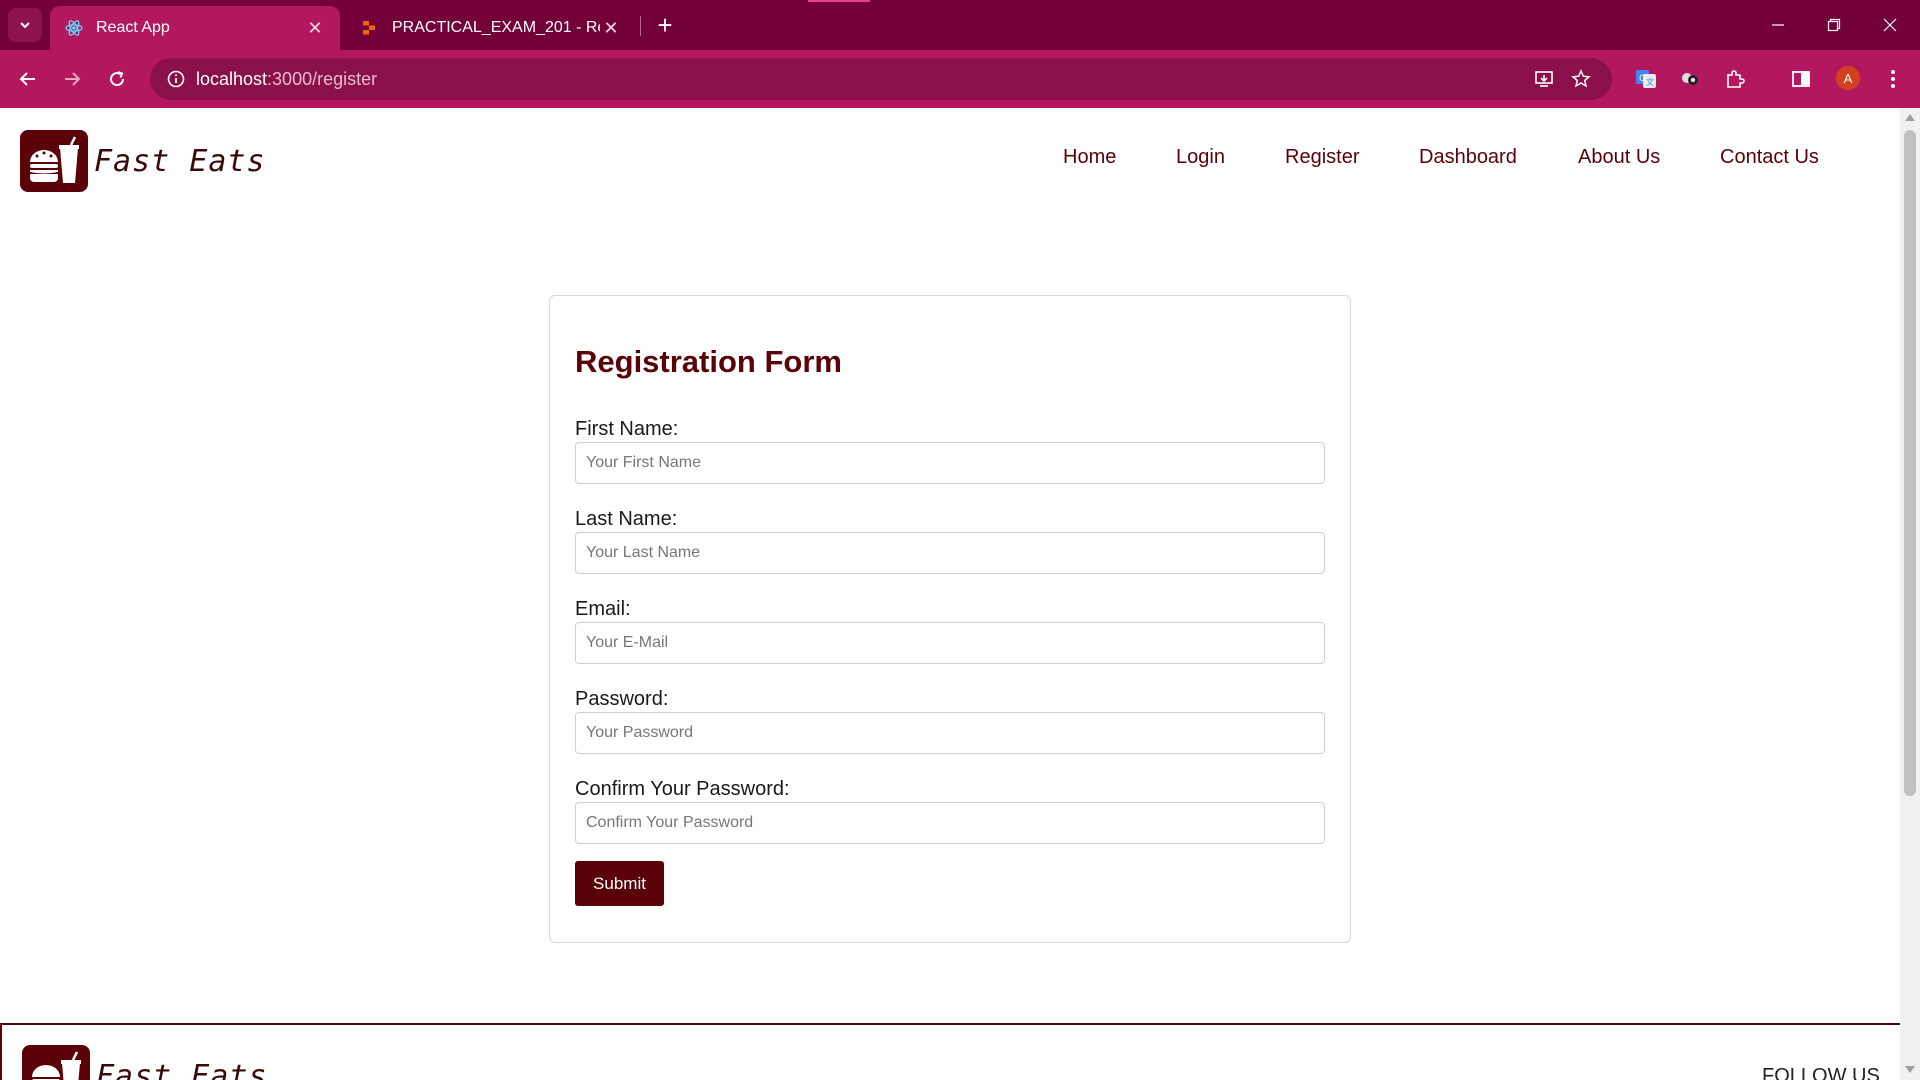 This screenshot has height=1080, width=1920. What do you see at coordinates (881, 79) in the screenshot?
I see `address-bar: localhost:3000/register` at bounding box center [881, 79].